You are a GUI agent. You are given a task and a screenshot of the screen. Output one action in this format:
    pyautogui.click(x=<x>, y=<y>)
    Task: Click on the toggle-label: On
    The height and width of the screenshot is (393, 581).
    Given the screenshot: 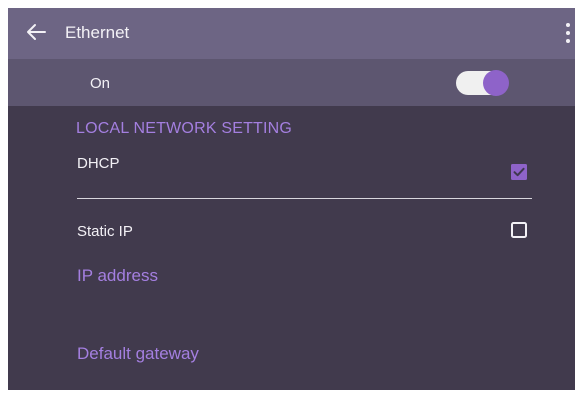 What is the action you would take?
    pyautogui.click(x=100, y=83)
    